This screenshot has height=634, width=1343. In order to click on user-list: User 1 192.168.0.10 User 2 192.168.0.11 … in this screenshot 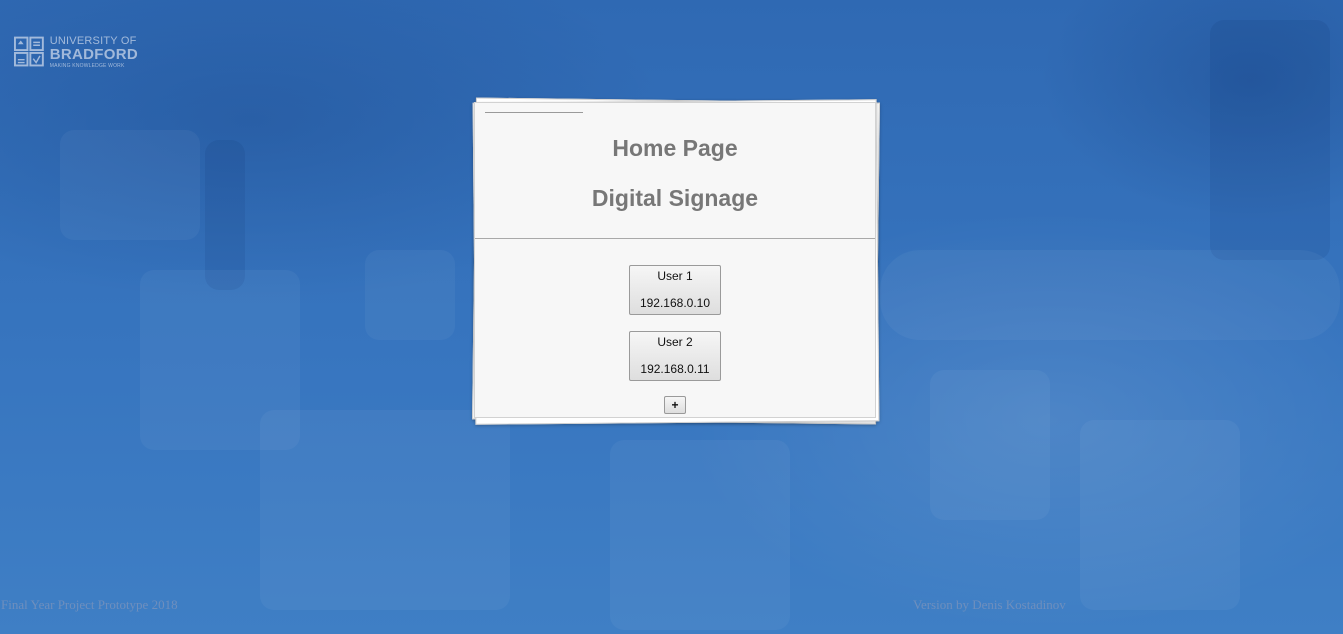, I will do `click(675, 326)`.